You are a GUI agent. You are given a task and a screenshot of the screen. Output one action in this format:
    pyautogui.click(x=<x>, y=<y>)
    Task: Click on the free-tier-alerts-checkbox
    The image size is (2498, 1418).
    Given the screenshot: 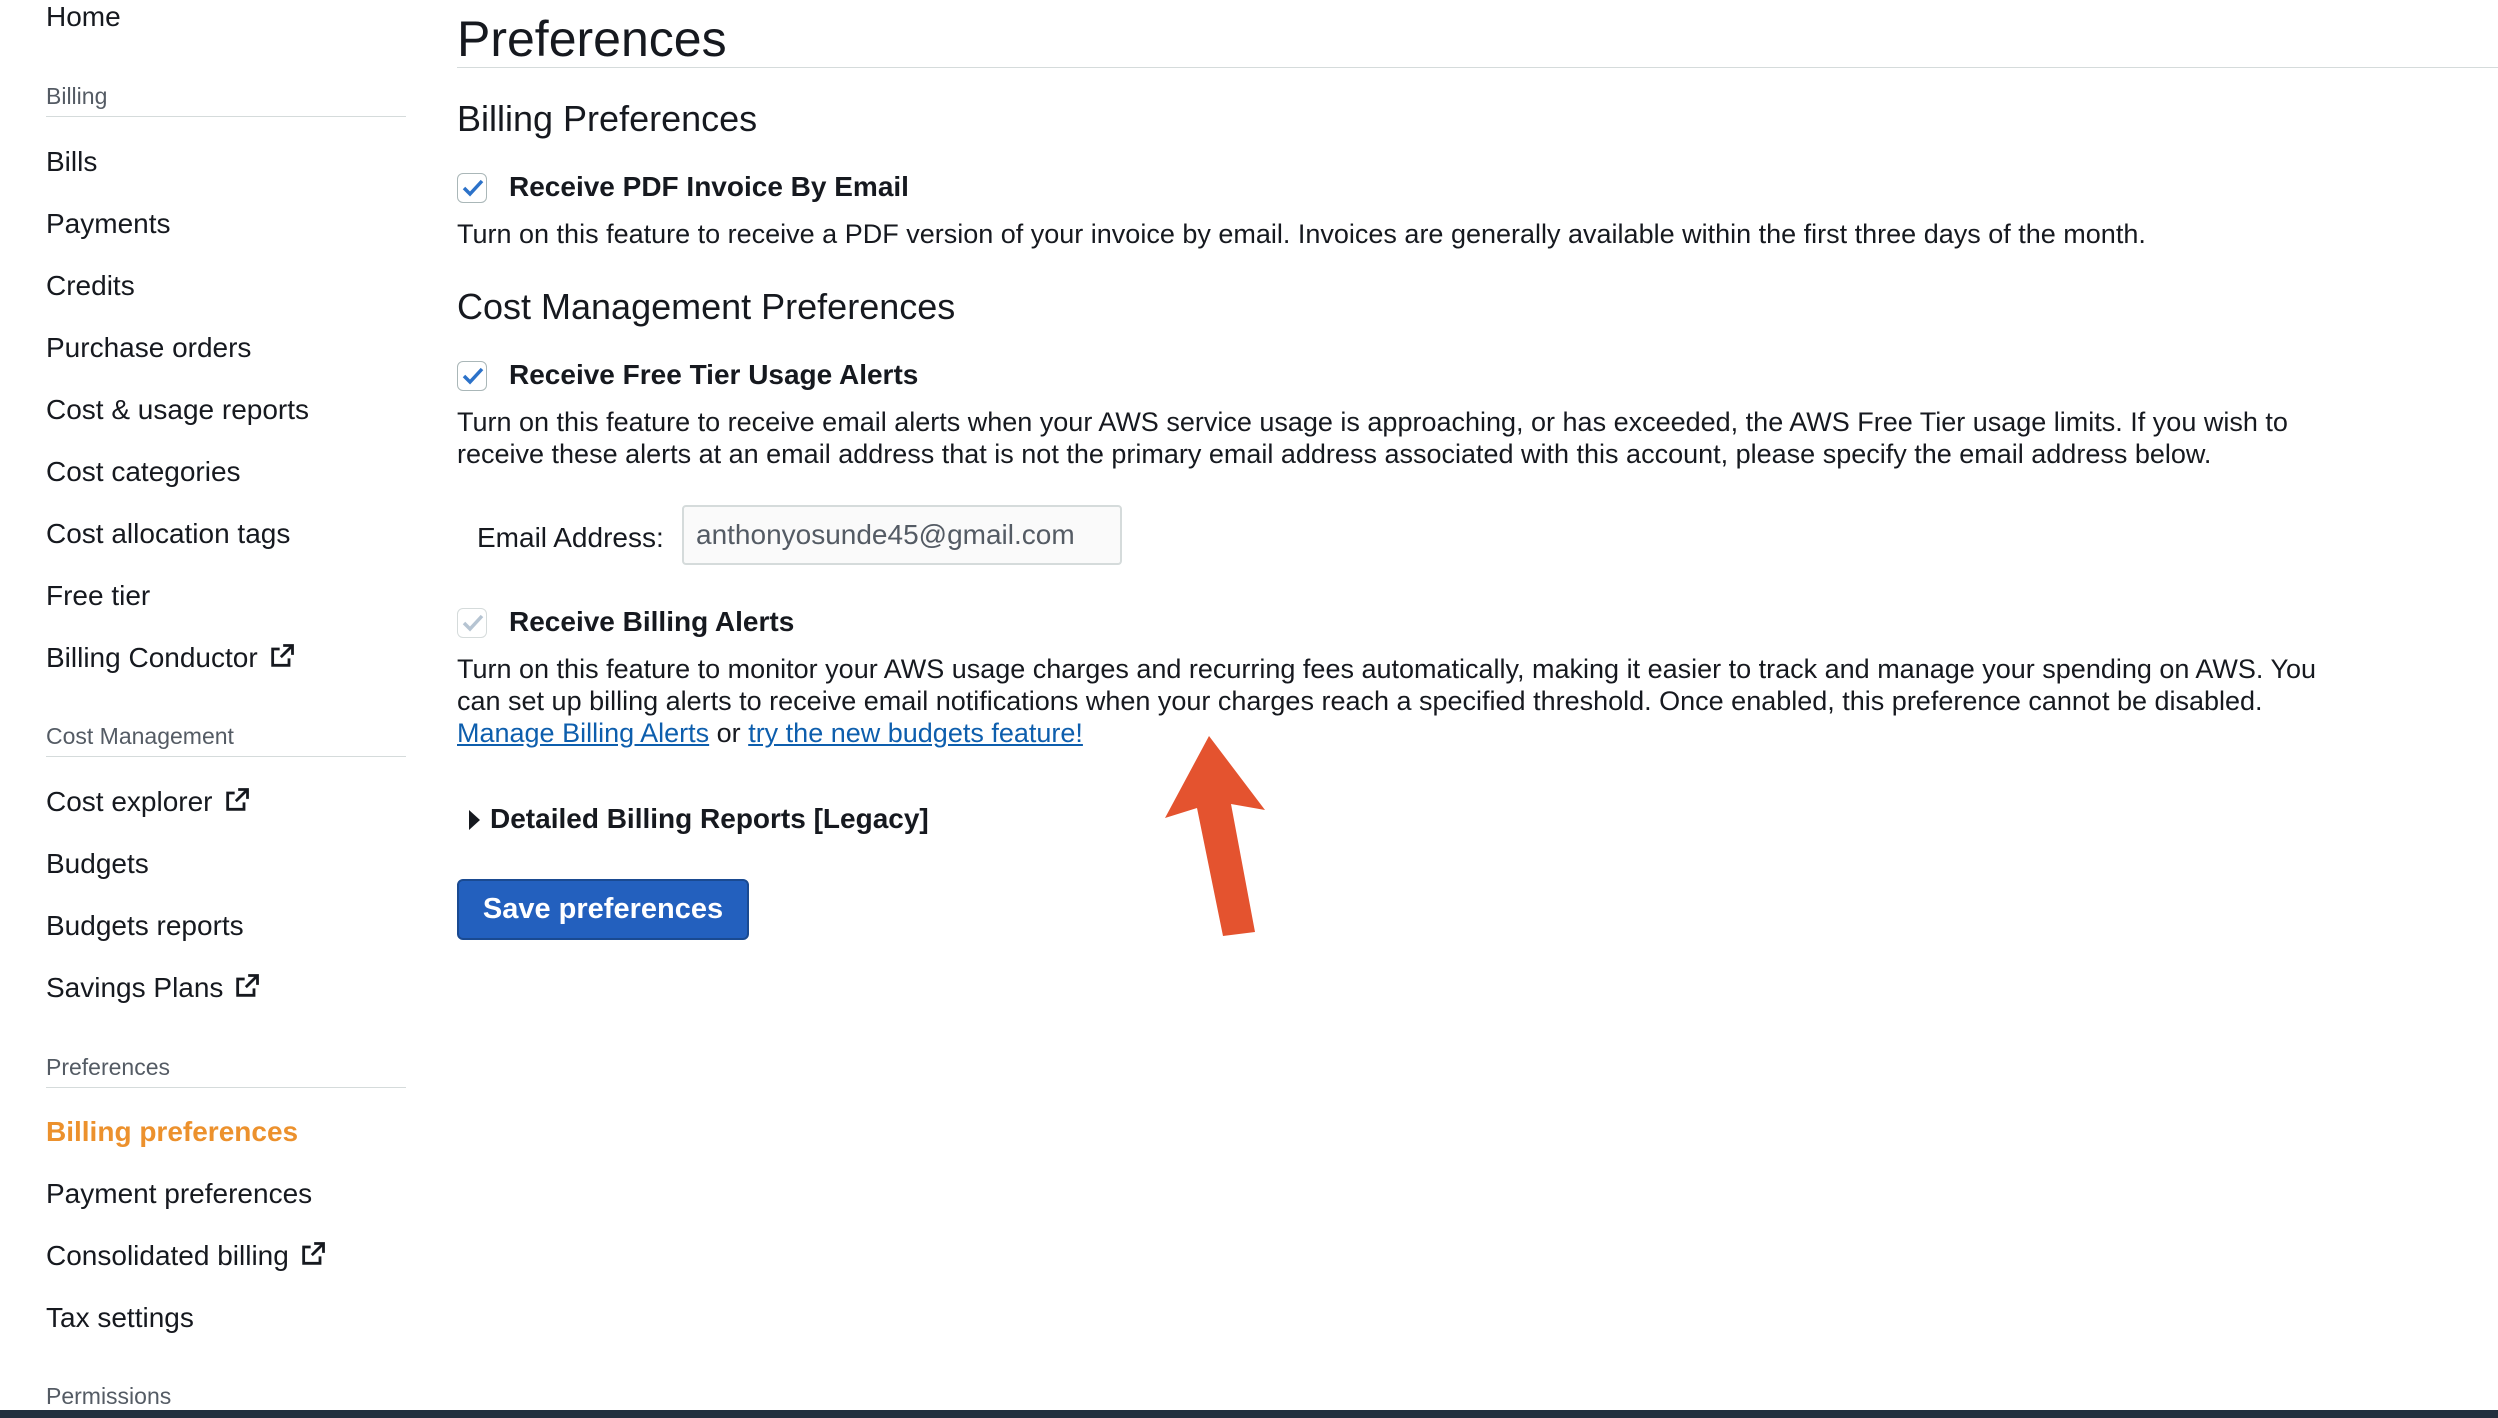 What is the action you would take?
    pyautogui.click(x=472, y=376)
    